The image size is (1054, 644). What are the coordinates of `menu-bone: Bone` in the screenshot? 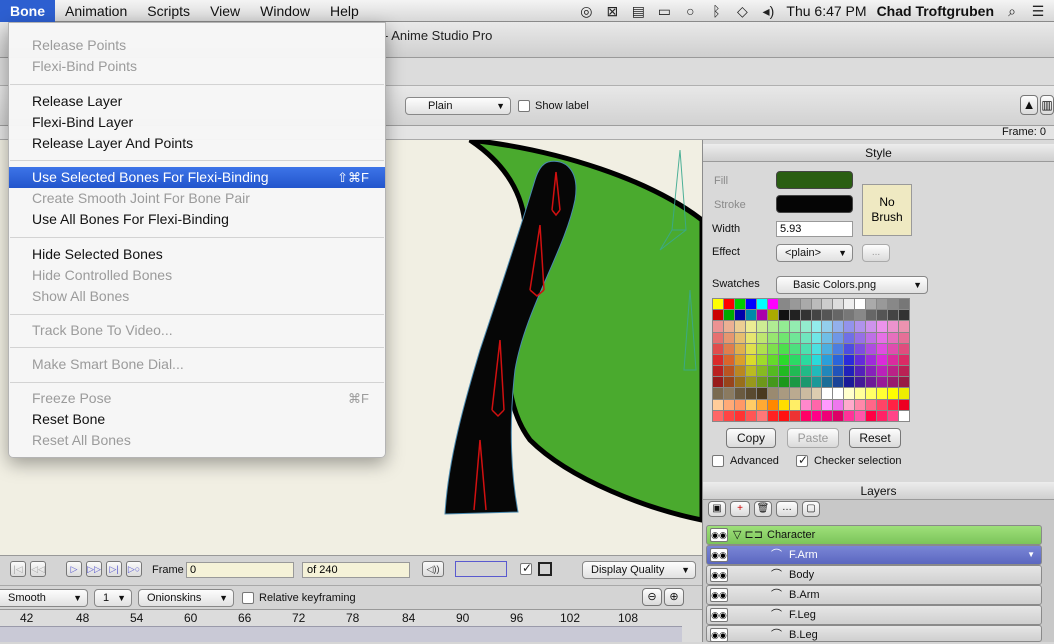 It's located at (27, 11).